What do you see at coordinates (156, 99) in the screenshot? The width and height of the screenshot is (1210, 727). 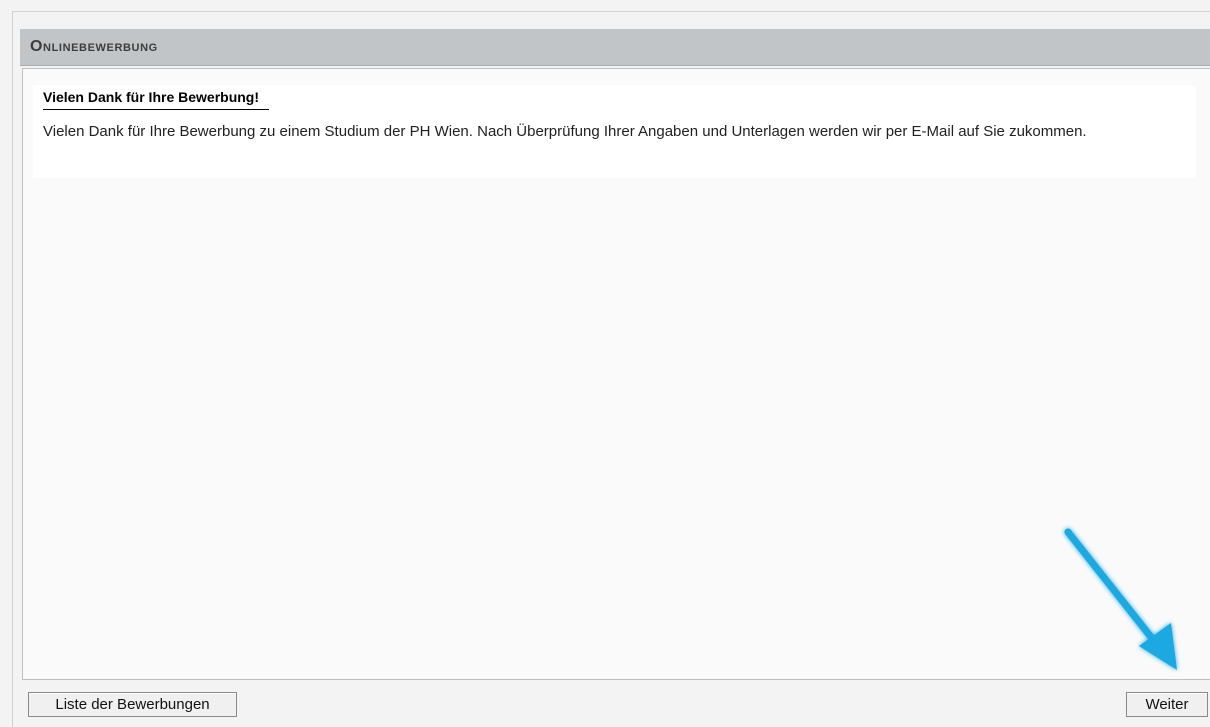 I see `message-heading: Vielen Dank für Ihre Bewerbung!` at bounding box center [156, 99].